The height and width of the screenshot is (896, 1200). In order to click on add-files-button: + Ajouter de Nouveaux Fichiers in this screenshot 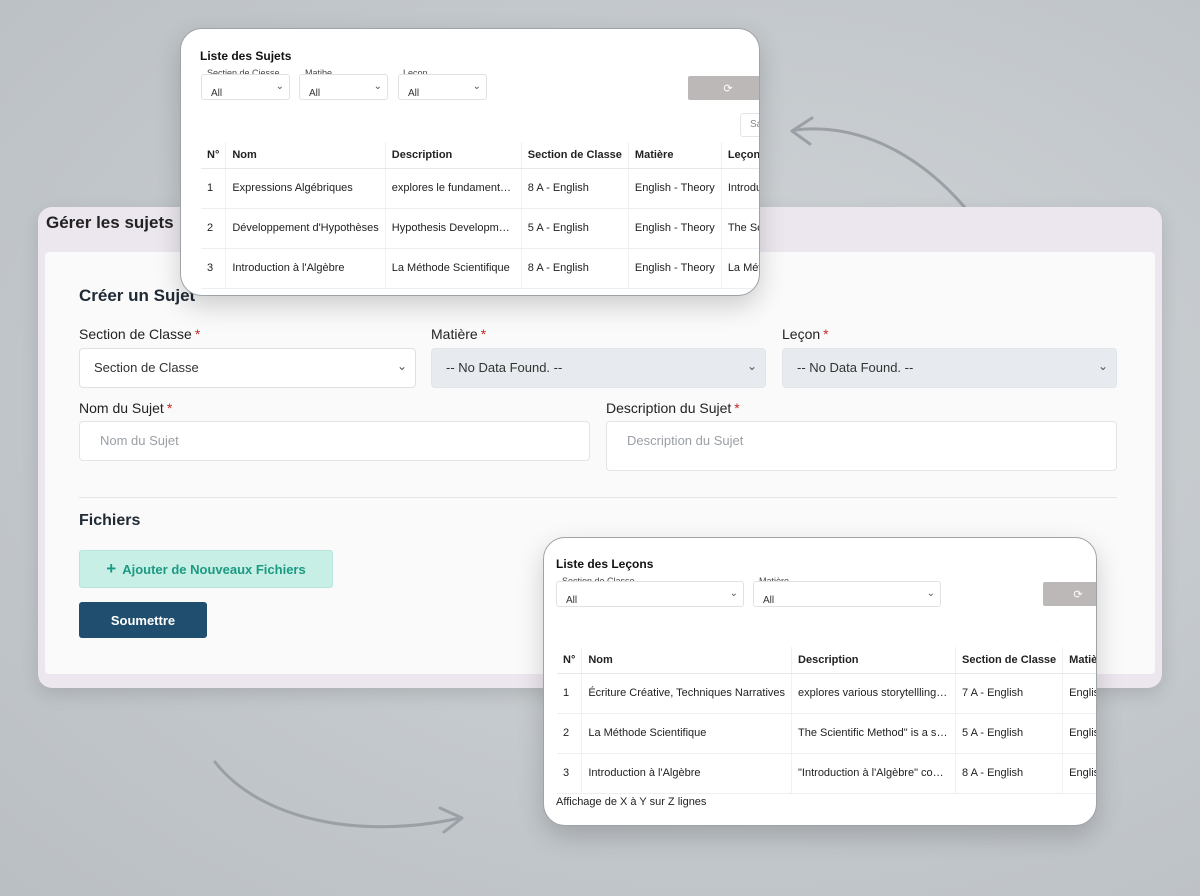, I will do `click(206, 569)`.